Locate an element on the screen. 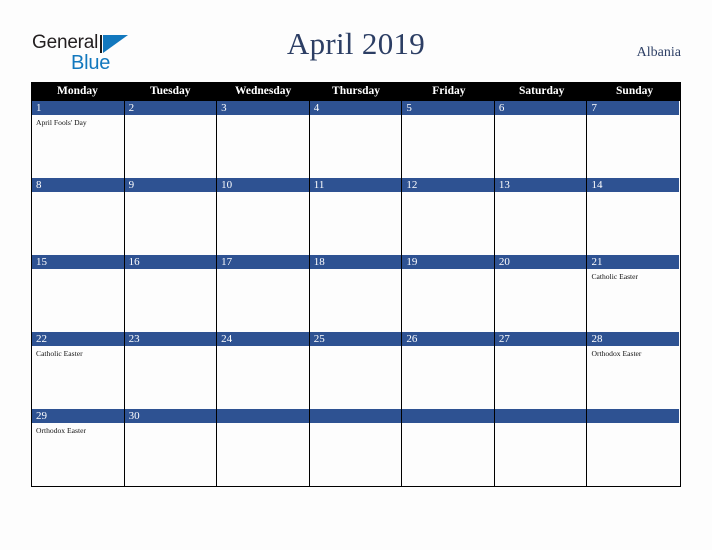 The height and width of the screenshot is (550, 712). weekday-header-thursday: Thursday is located at coordinates (356, 91).